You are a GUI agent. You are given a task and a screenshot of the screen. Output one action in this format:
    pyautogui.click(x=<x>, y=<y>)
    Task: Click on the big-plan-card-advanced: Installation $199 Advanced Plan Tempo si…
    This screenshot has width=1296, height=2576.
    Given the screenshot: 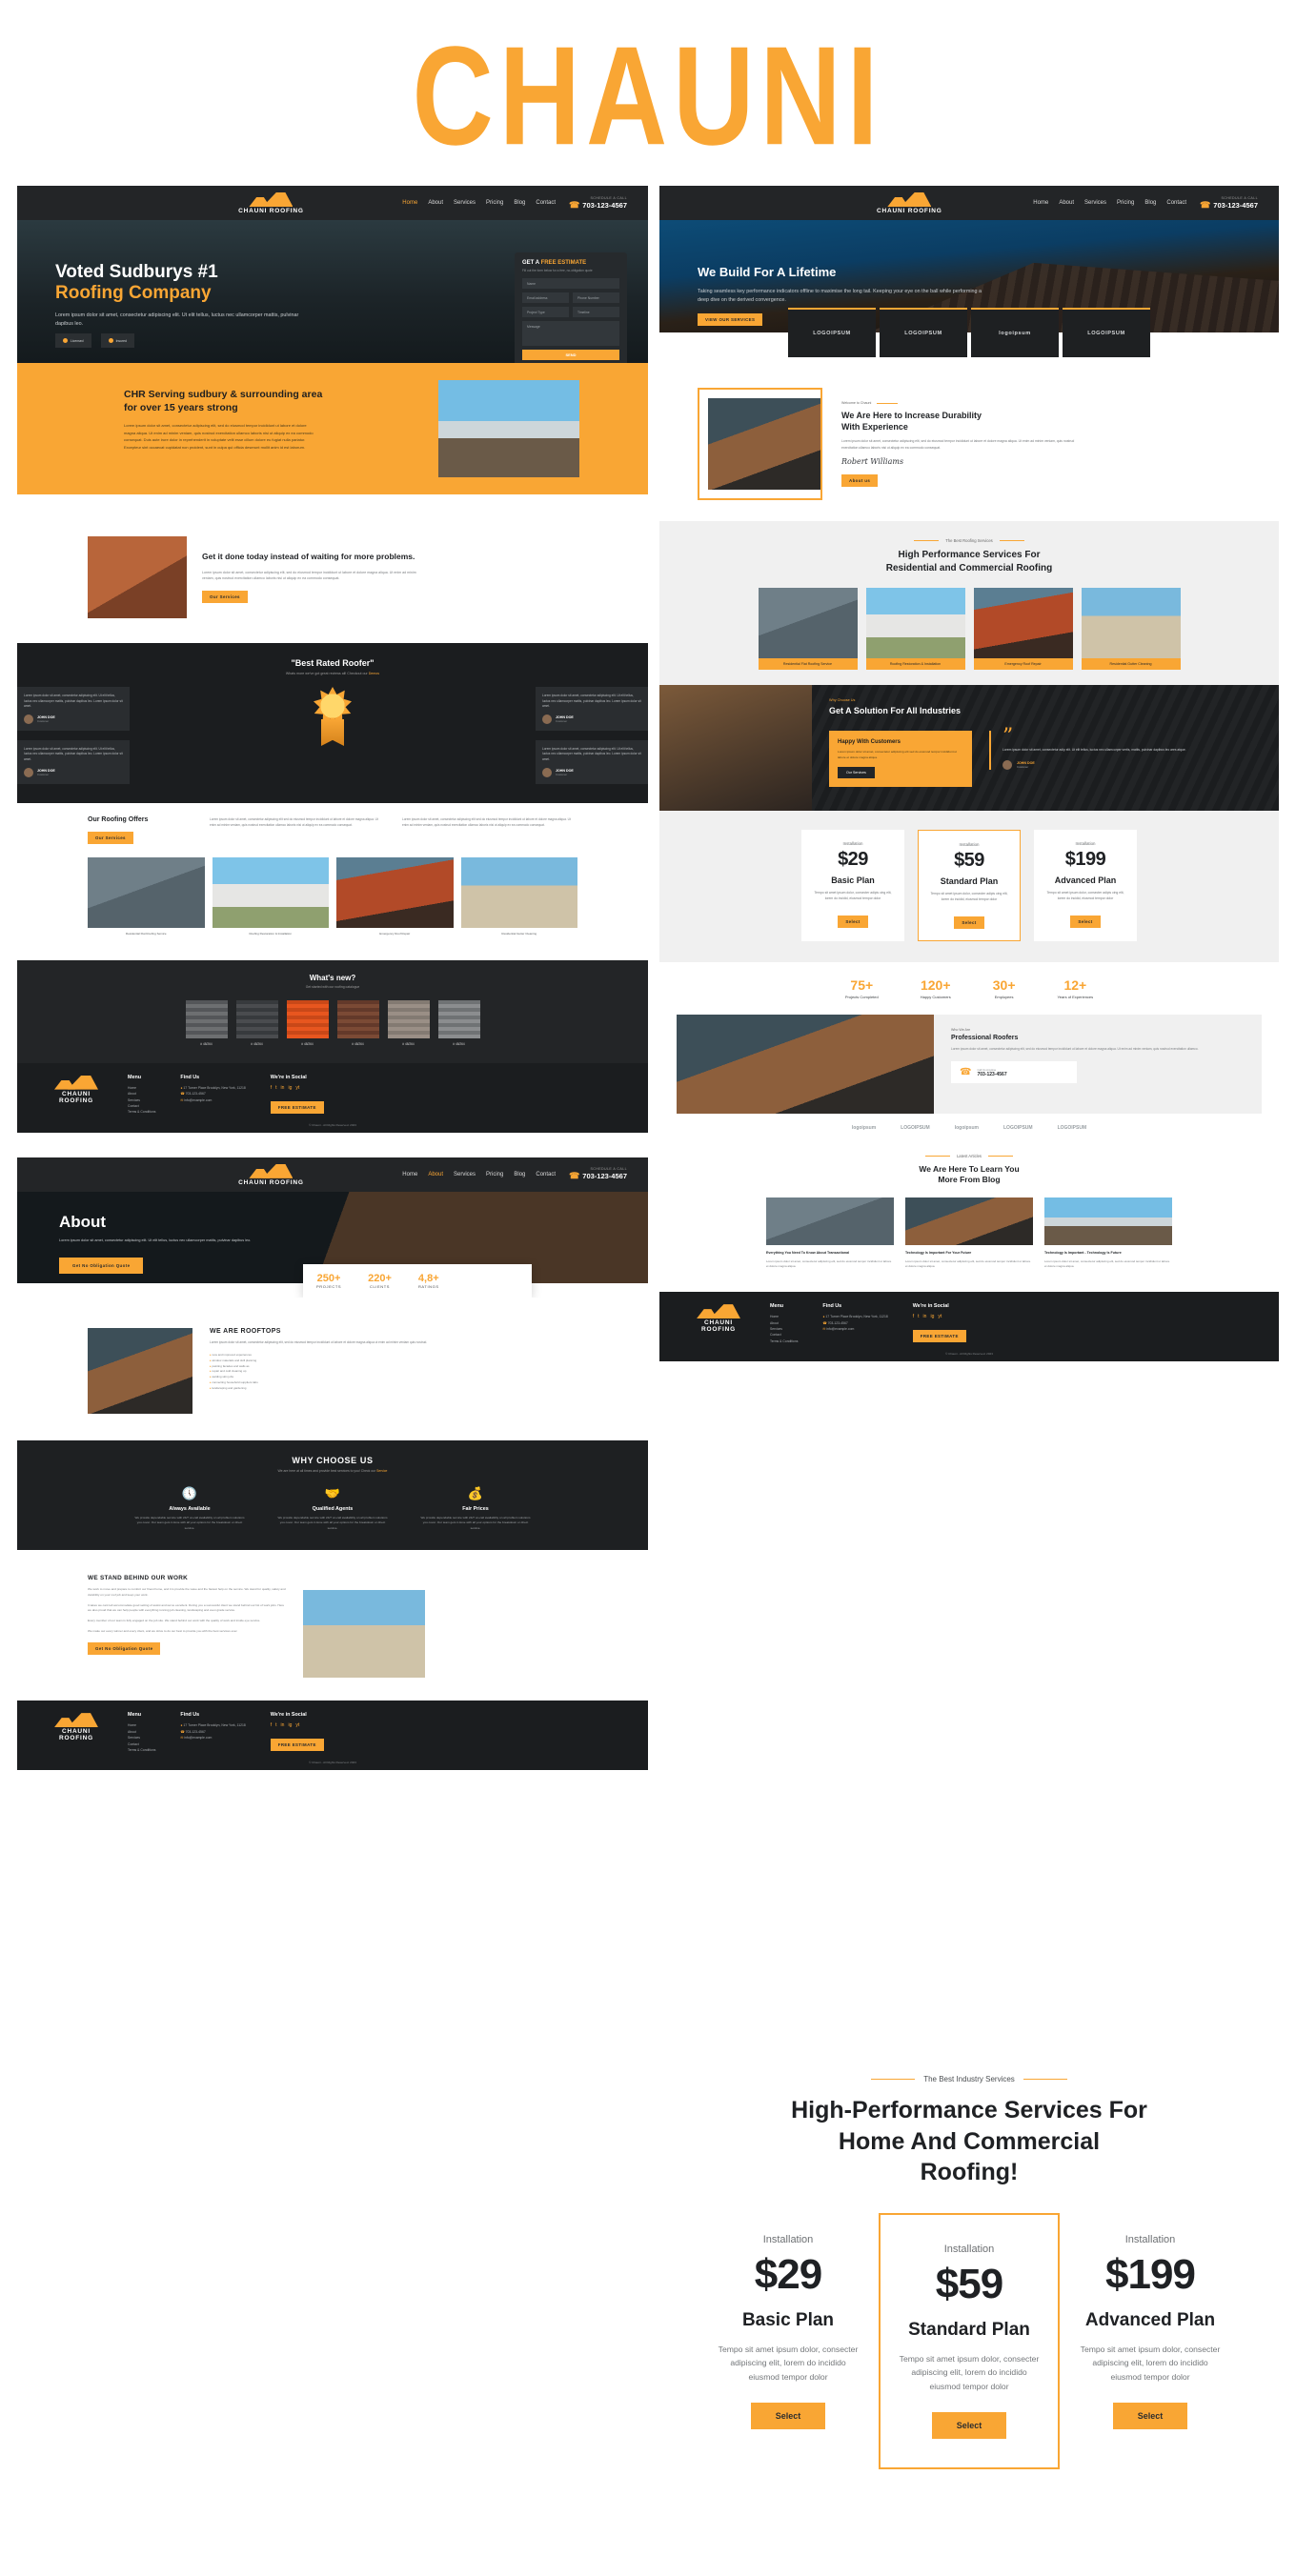 What is the action you would take?
    pyautogui.click(x=1150, y=2342)
    